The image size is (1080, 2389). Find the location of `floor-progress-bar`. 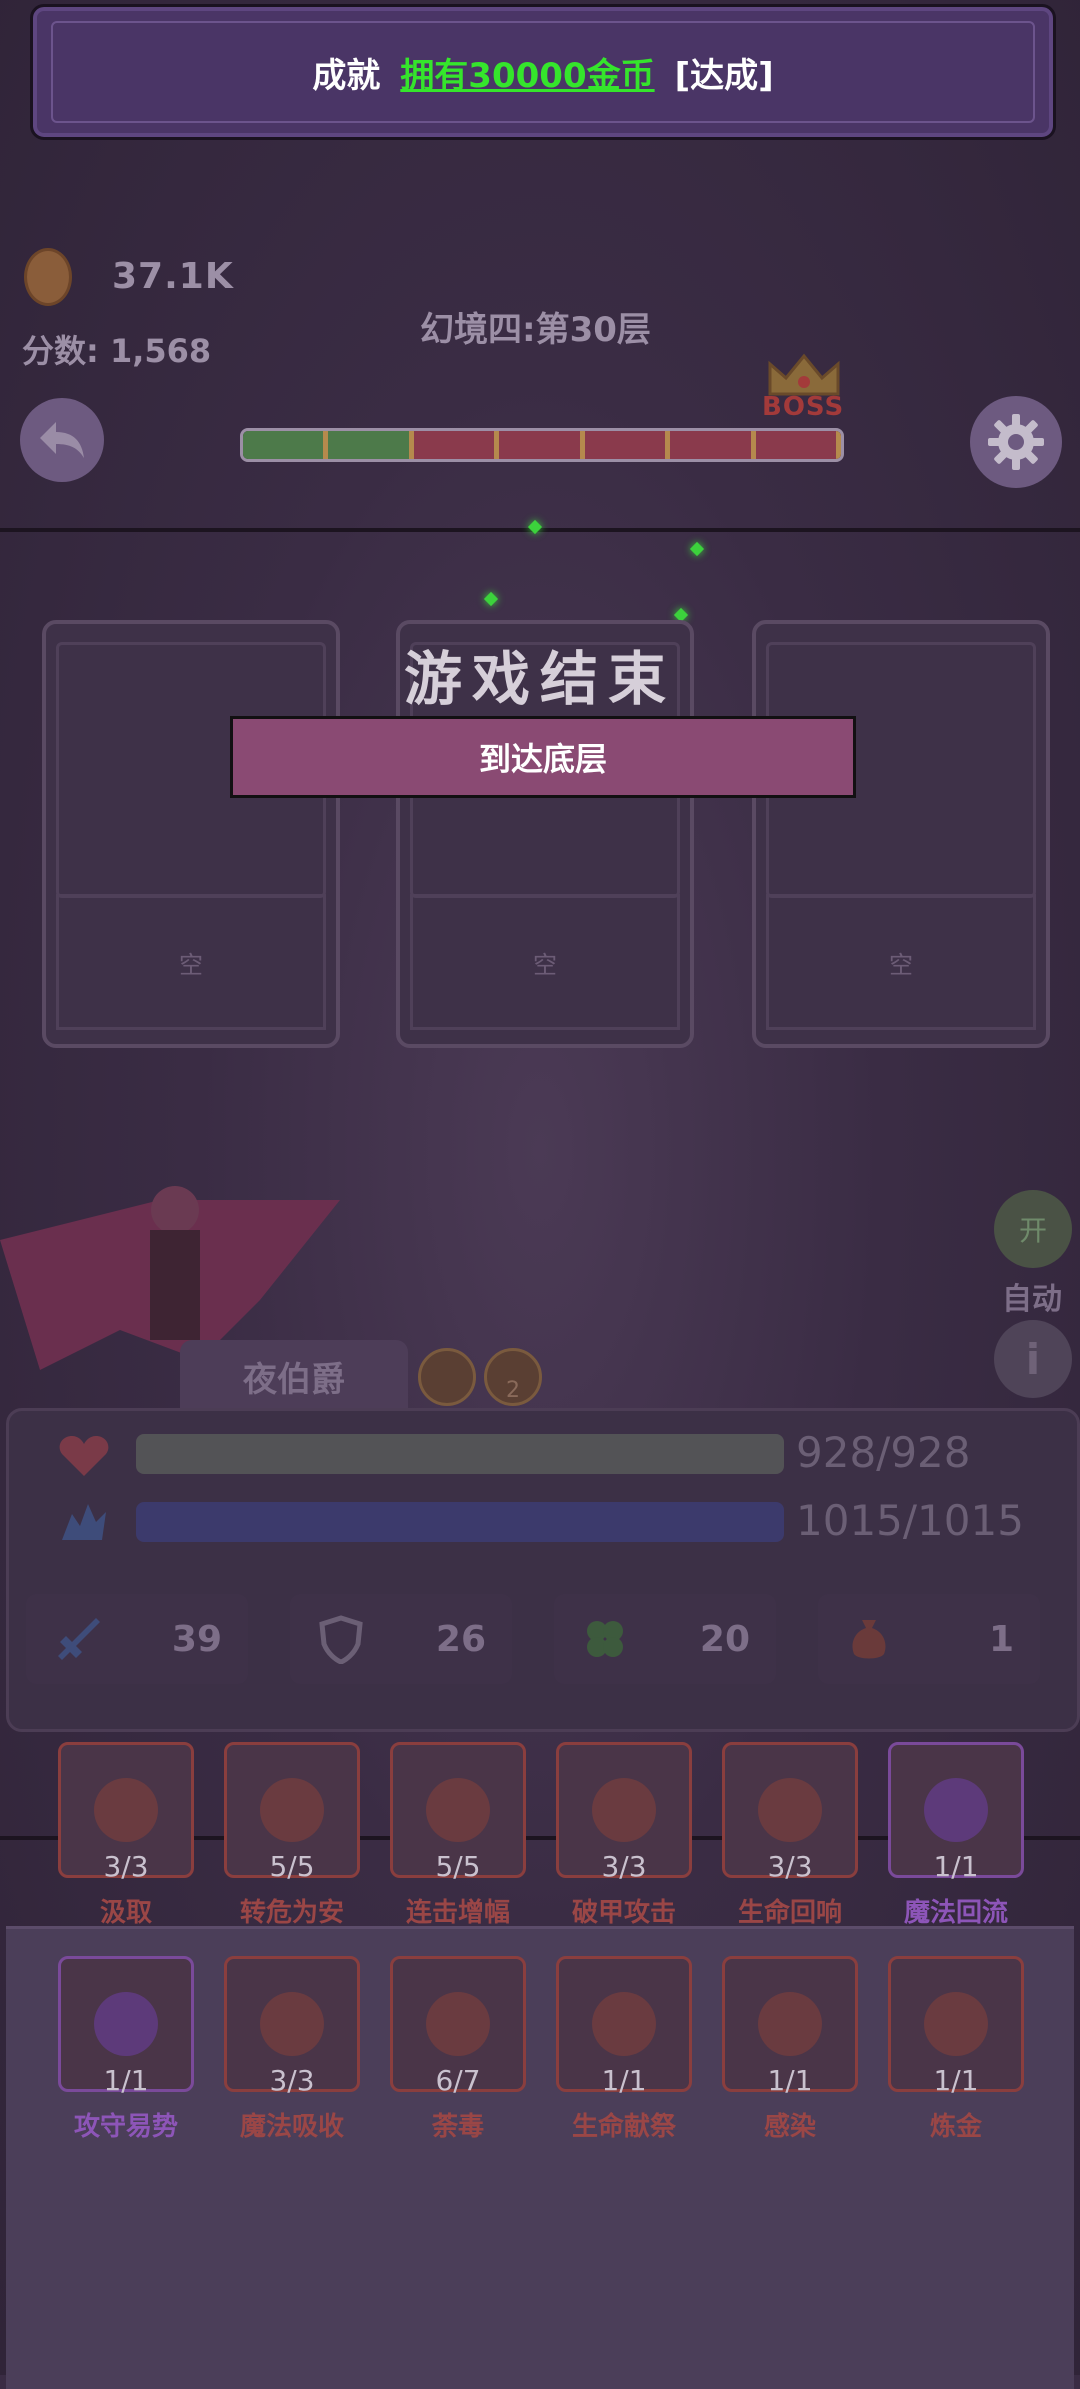

floor-progress-bar is located at coordinates (542, 445).